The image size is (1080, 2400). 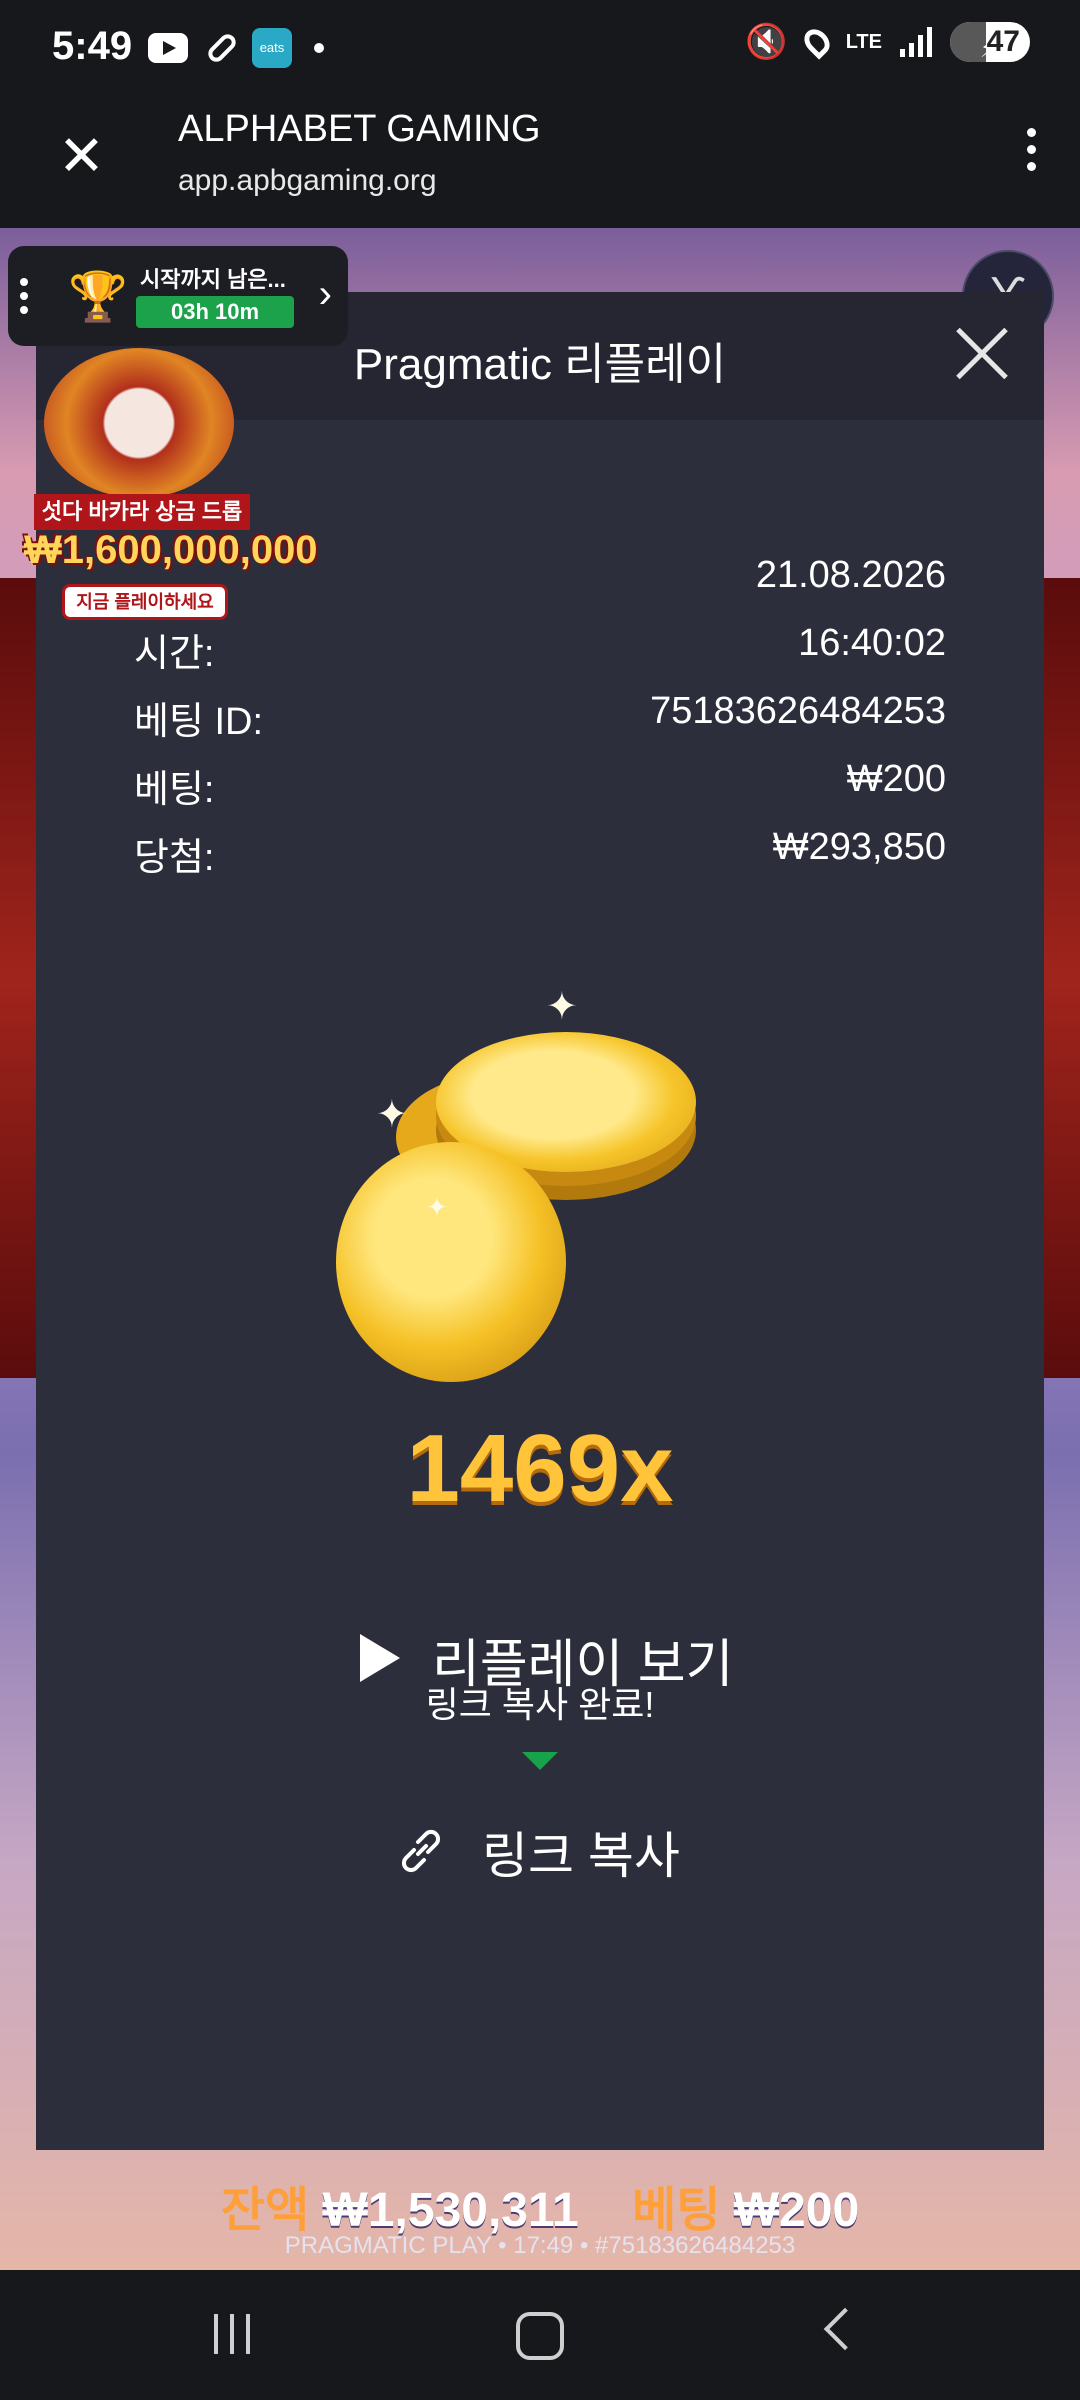 What do you see at coordinates (359, 129) in the screenshot?
I see `page-title: ALPHABET GAMING` at bounding box center [359, 129].